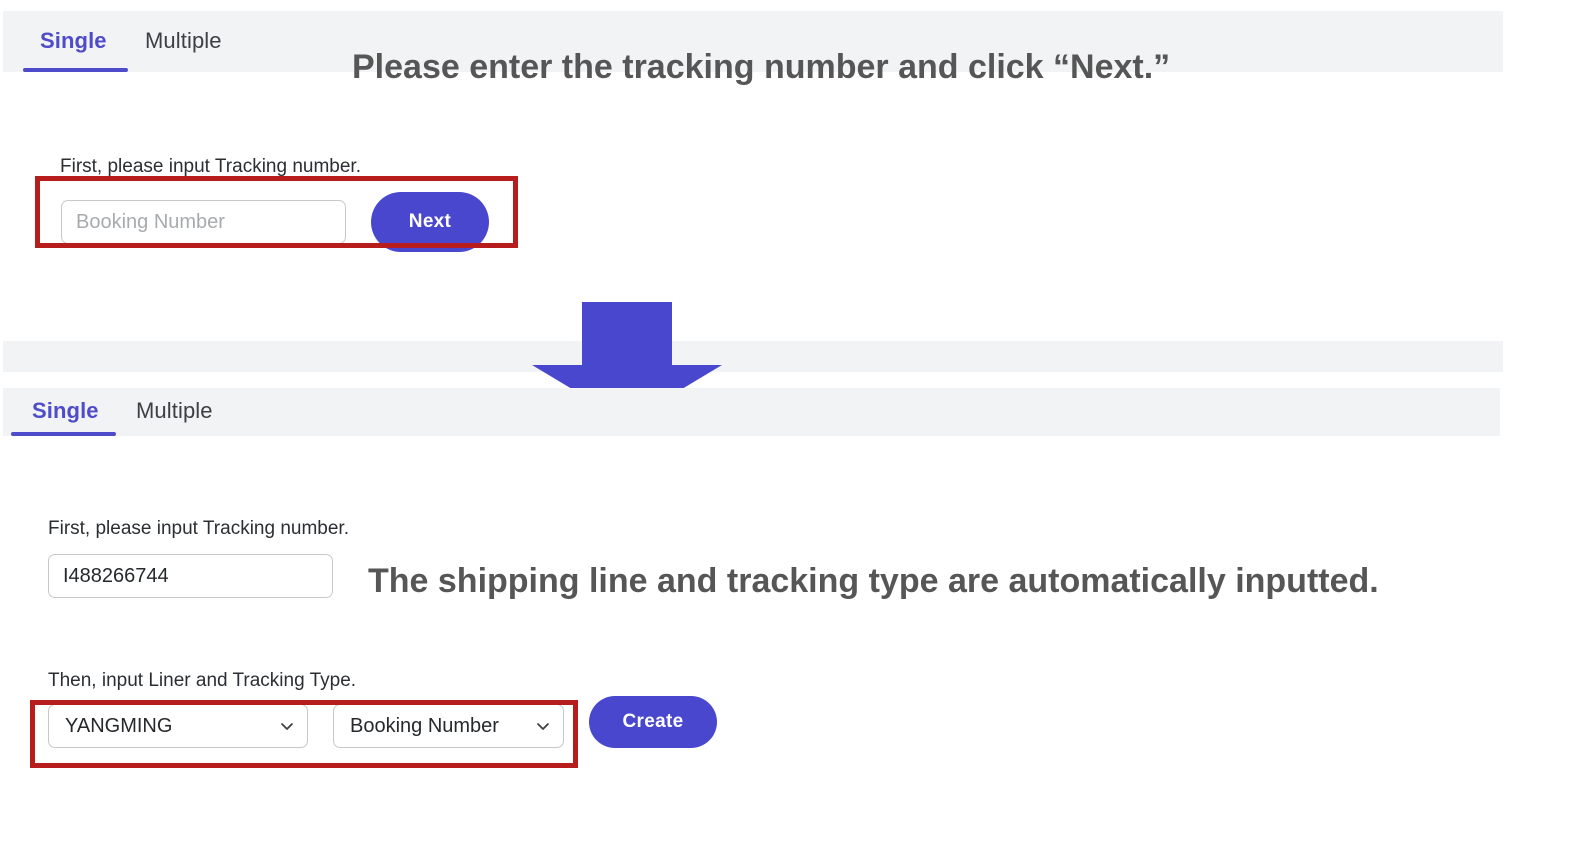 The width and height of the screenshot is (1576, 850). What do you see at coordinates (210, 166) in the screenshot?
I see `tracking-number-label-step1: First, please input Tracking number.` at bounding box center [210, 166].